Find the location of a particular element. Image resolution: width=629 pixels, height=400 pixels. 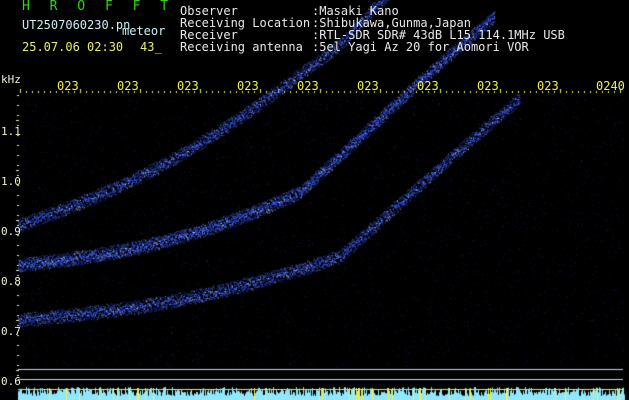

x-tick-2: 023 is located at coordinates (128, 86).